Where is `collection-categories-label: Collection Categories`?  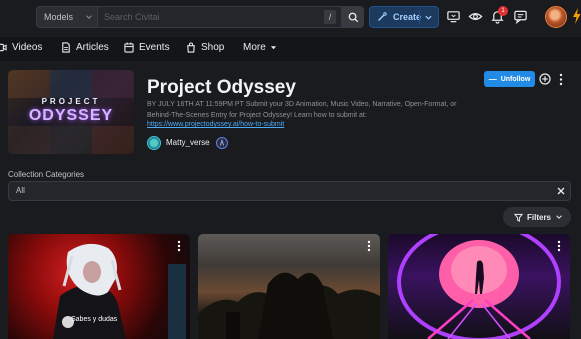 collection-categories-label: Collection Categories is located at coordinates (46, 174).